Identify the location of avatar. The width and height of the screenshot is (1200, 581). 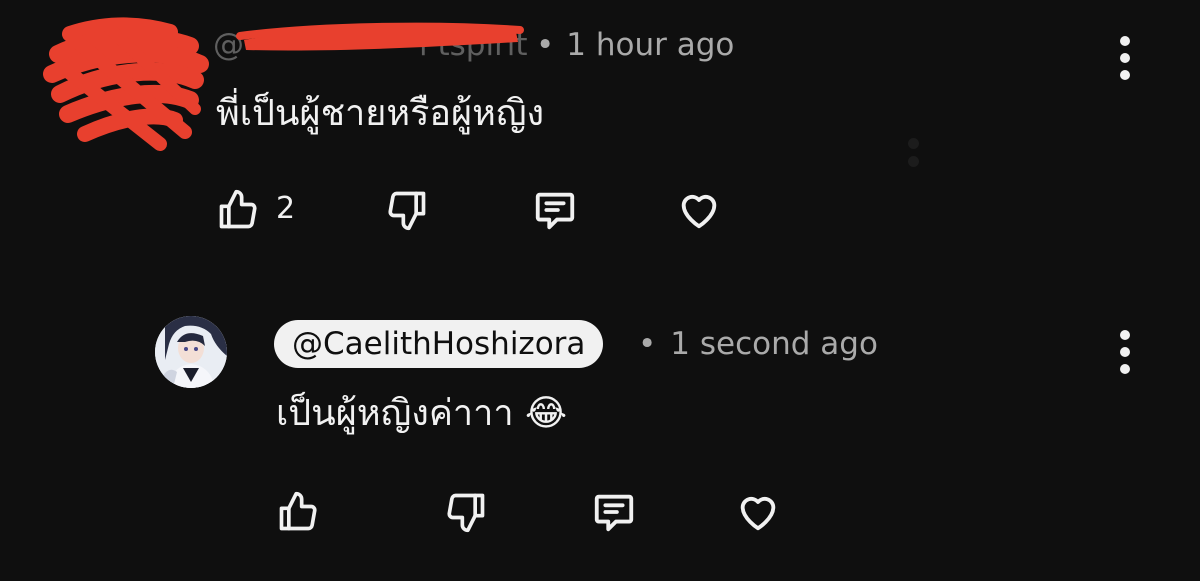
(191, 352).